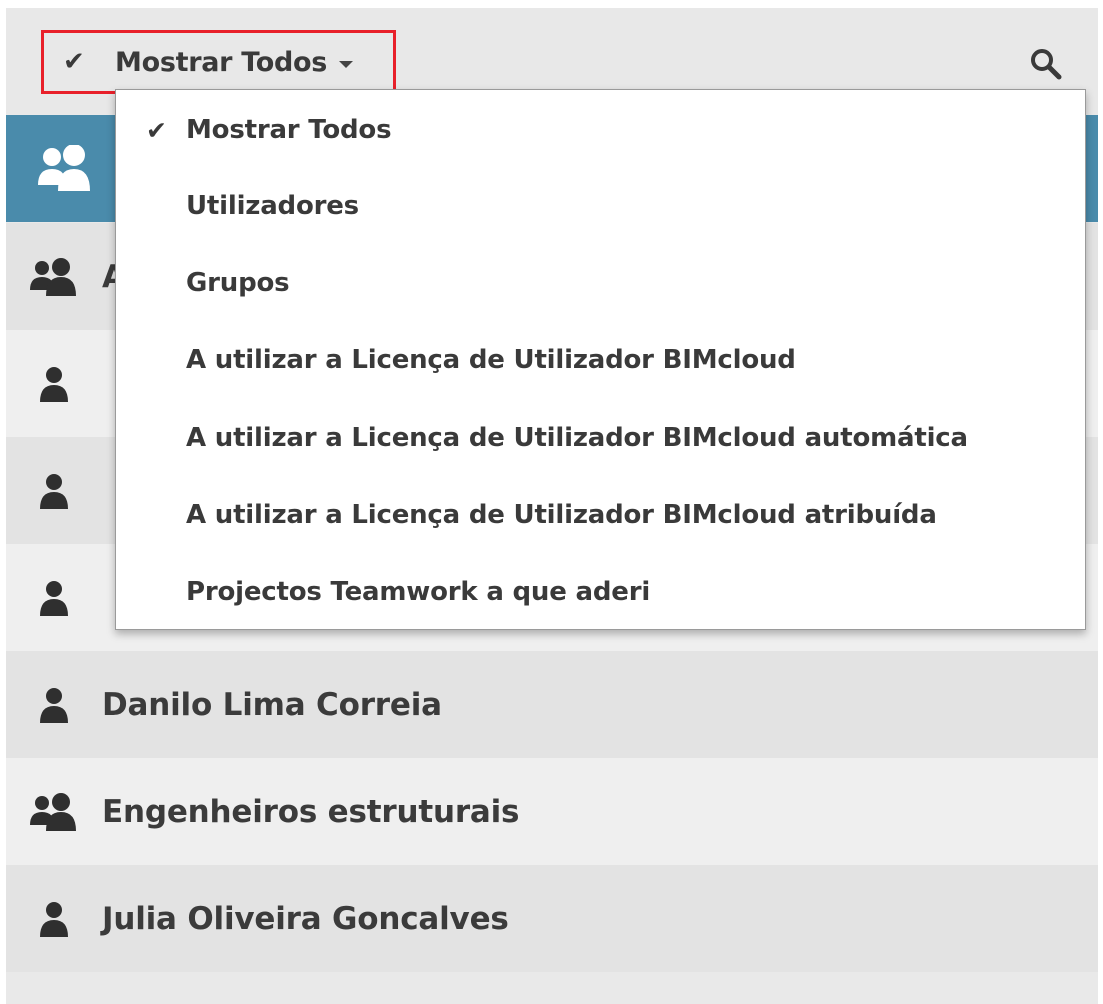 The image size is (1103, 1004). What do you see at coordinates (272, 704) in the screenshot?
I see `row-name: Danilo Lima Correia` at bounding box center [272, 704].